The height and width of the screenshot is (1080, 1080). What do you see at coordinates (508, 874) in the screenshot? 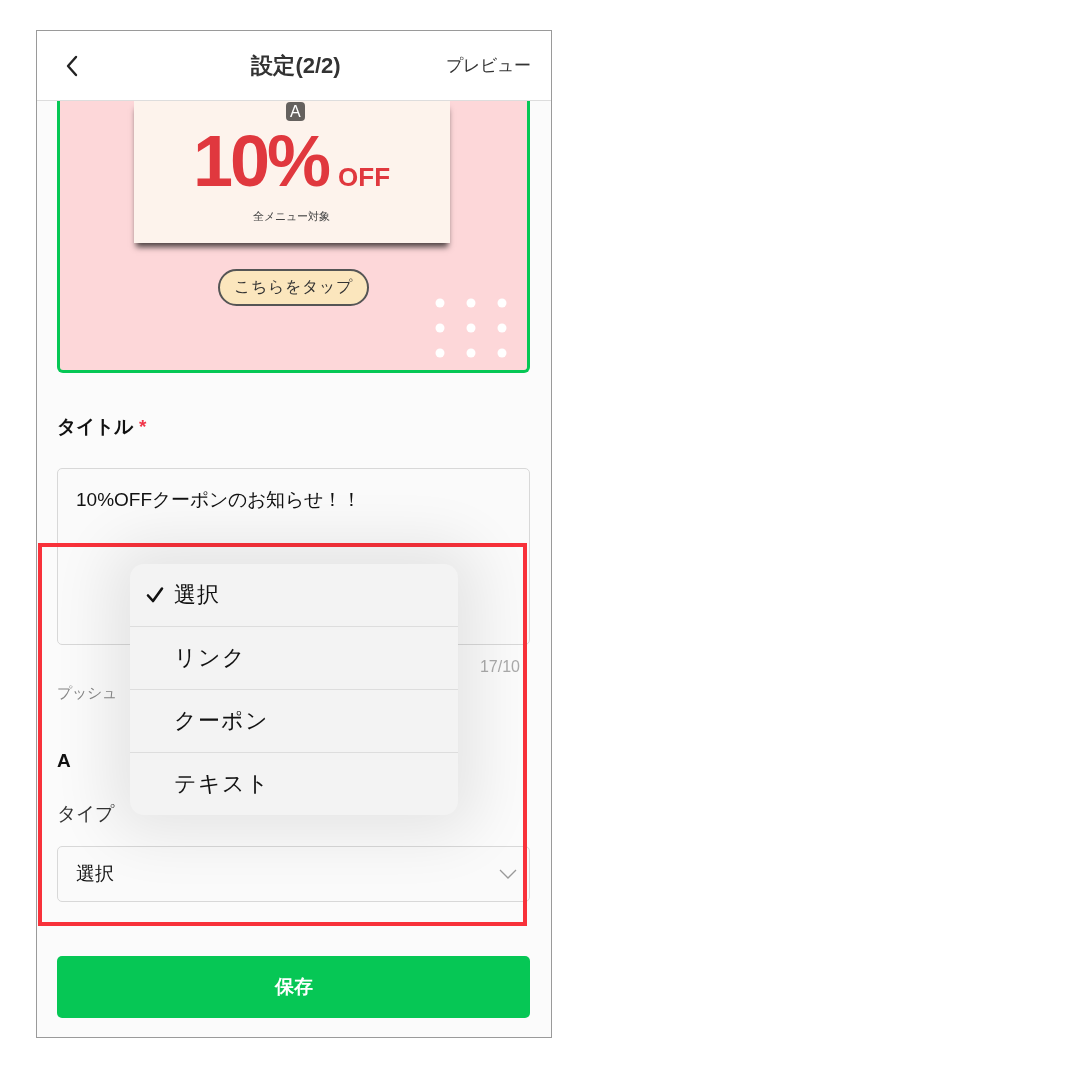
I see `chevron-down-icon` at bounding box center [508, 874].